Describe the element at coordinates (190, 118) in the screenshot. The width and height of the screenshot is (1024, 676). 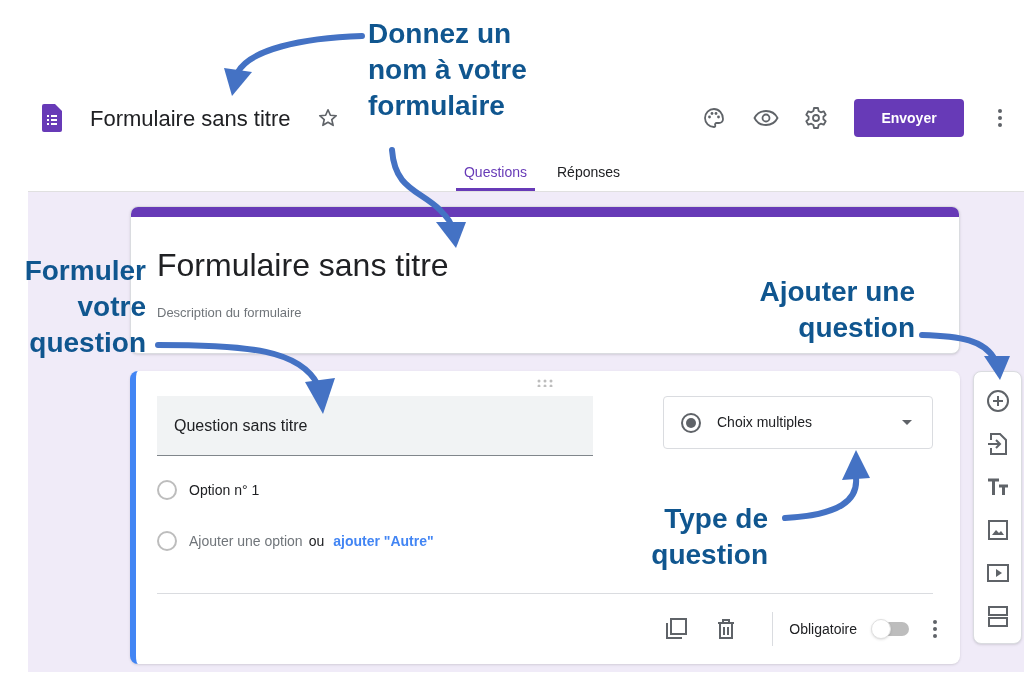
I see `form-title: Formulaire sans titre` at that location.